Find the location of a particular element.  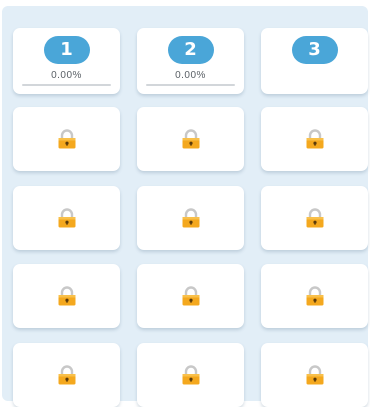

level-tile-3: 3 is located at coordinates (314, 61).